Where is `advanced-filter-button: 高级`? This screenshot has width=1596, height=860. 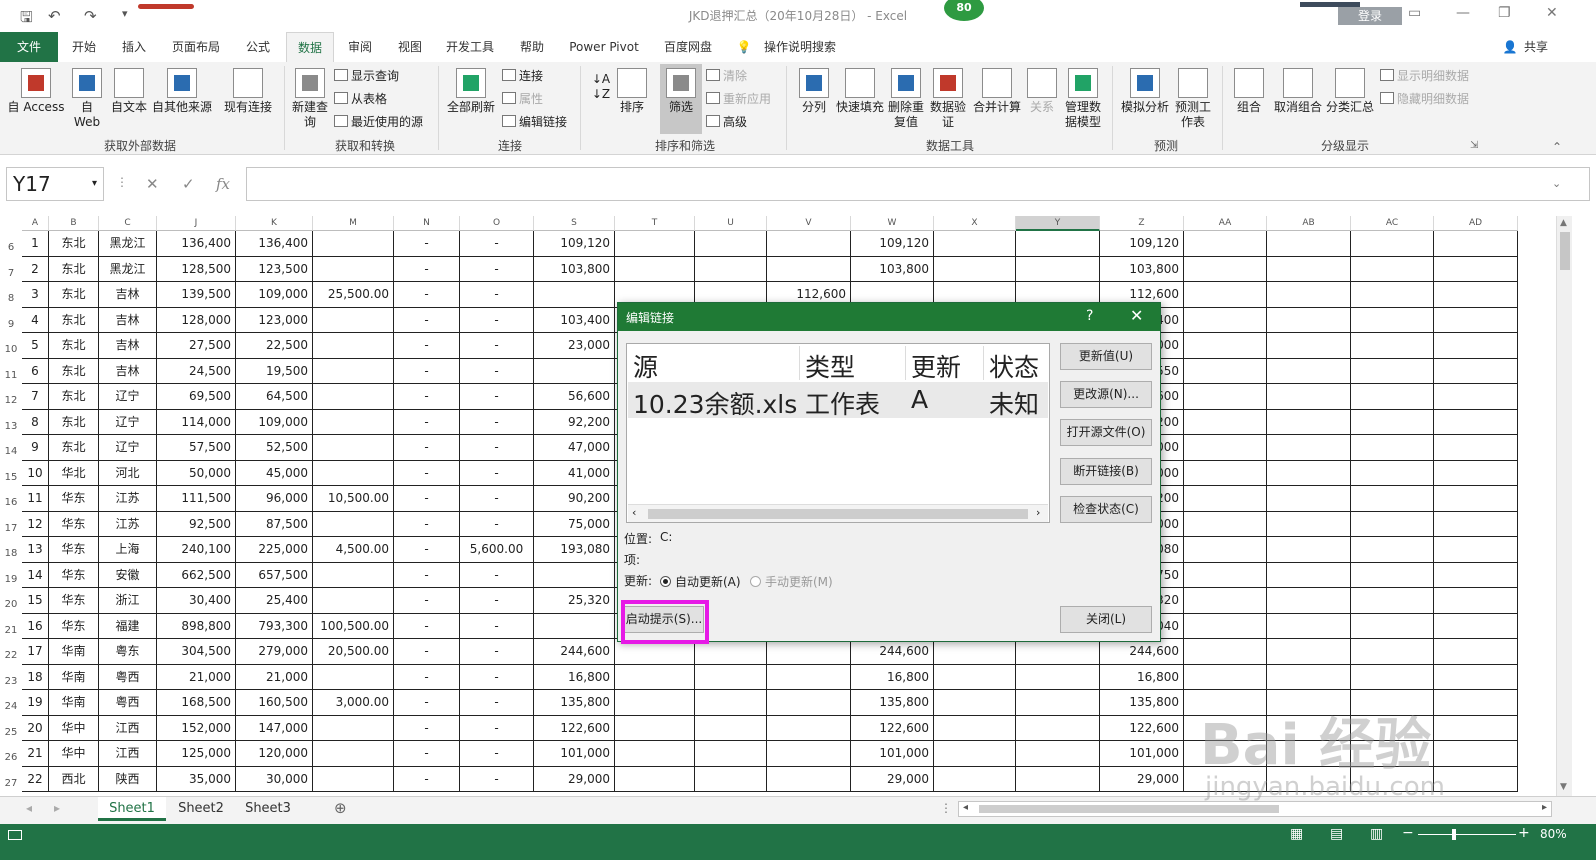
advanced-filter-button: 高级 is located at coordinates (726, 122).